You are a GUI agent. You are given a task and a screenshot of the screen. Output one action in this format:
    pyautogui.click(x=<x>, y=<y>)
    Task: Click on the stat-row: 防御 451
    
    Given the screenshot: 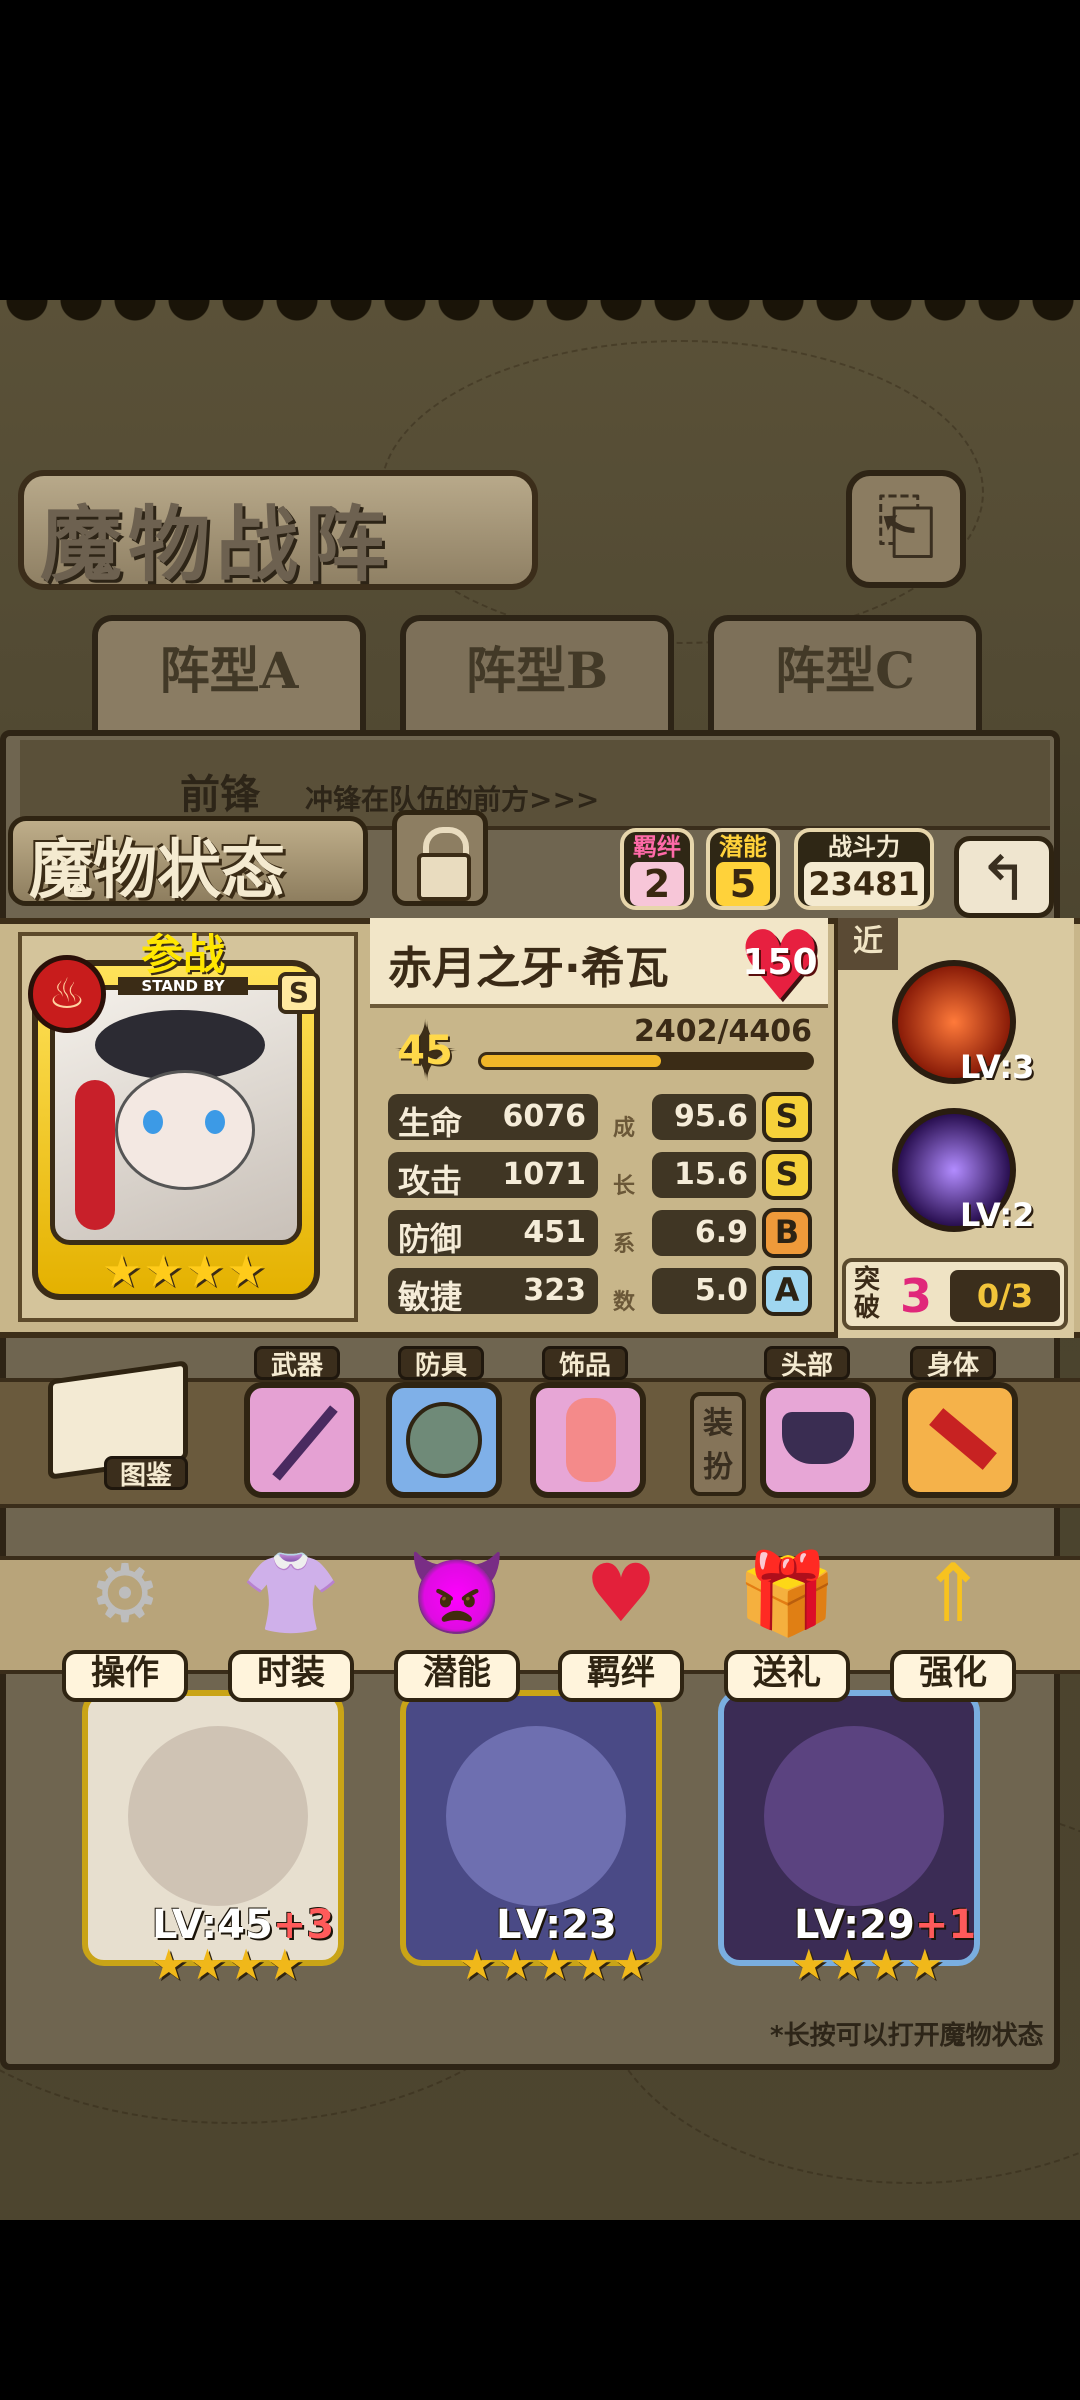 What is the action you would take?
    pyautogui.click(x=493, y=1234)
    